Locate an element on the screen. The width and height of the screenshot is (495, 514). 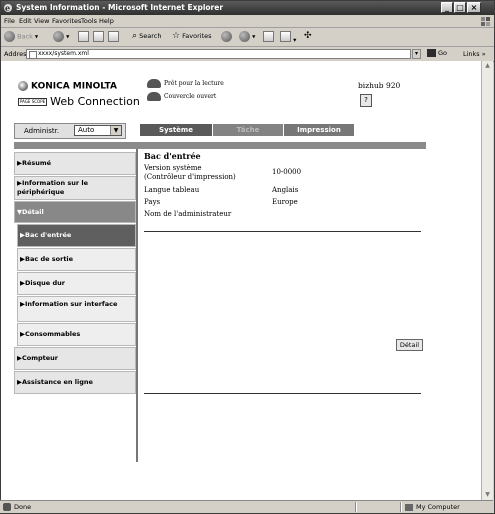
sidebar-item-consommables: ▶Consommables is located at coordinates (76, 334).